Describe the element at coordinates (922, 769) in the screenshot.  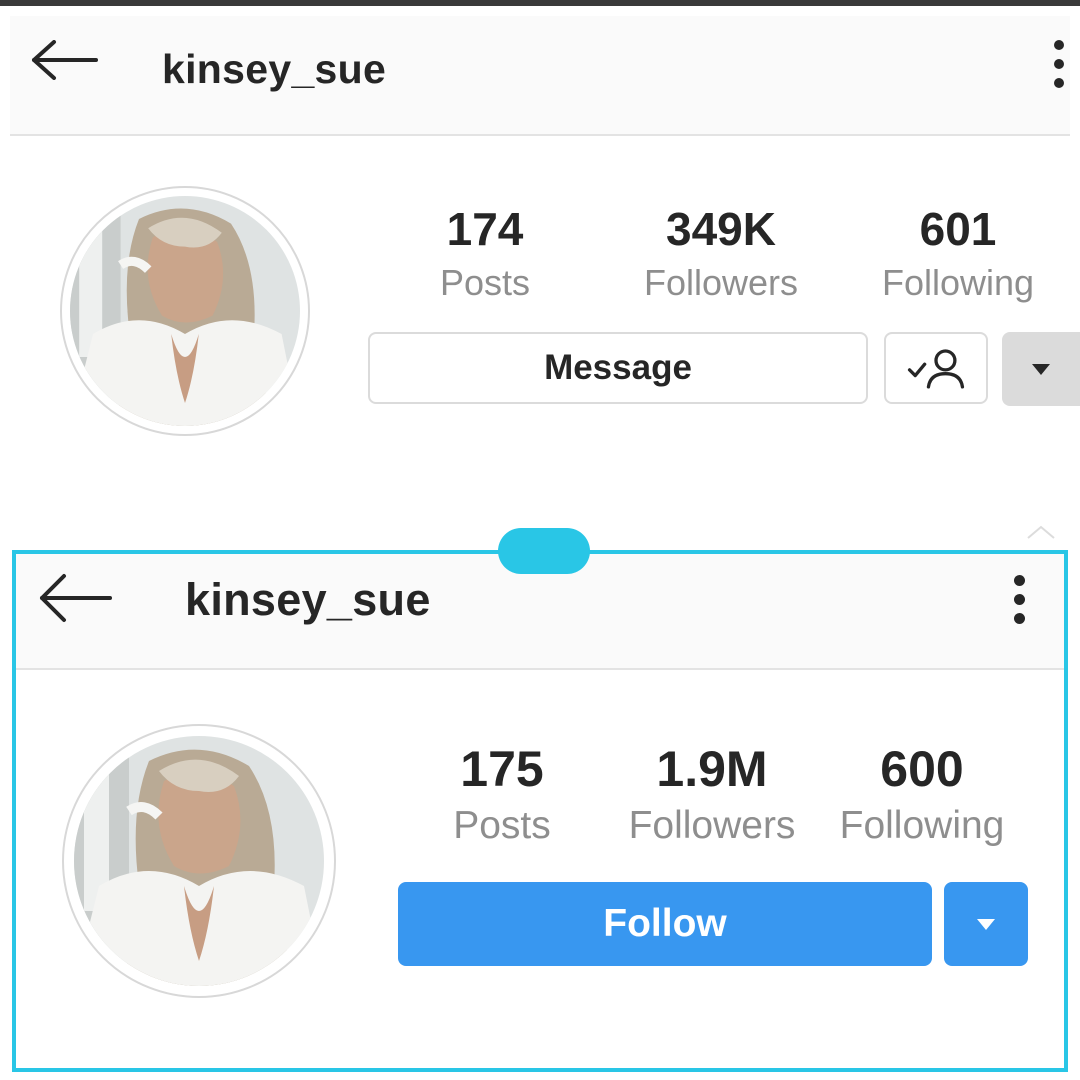
I see `stat-following-value: 600` at that location.